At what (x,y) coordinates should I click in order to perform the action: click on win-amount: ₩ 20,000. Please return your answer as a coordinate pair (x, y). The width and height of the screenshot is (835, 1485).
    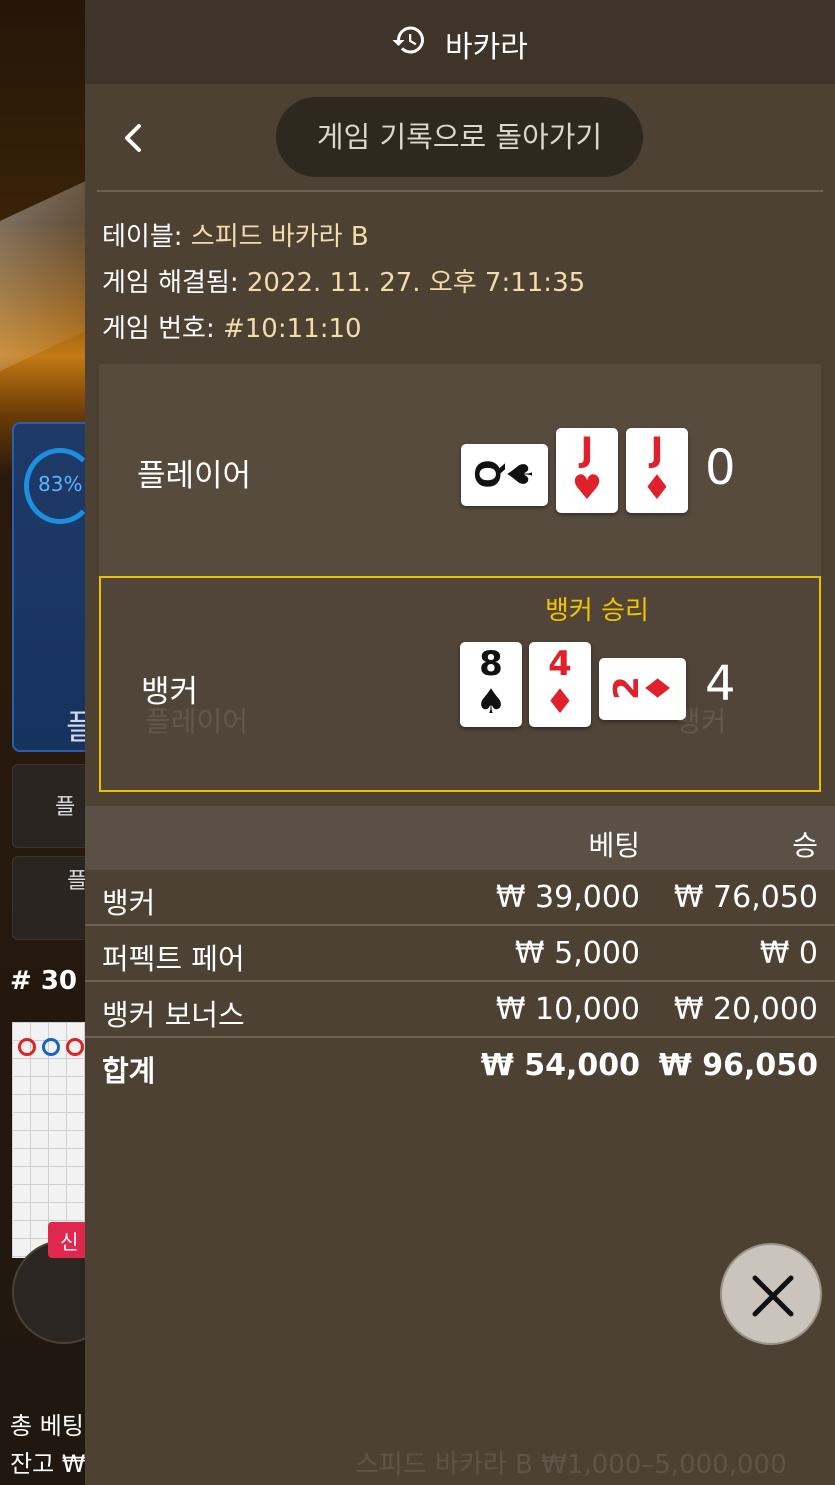
    Looking at the image, I should click on (745, 1009).